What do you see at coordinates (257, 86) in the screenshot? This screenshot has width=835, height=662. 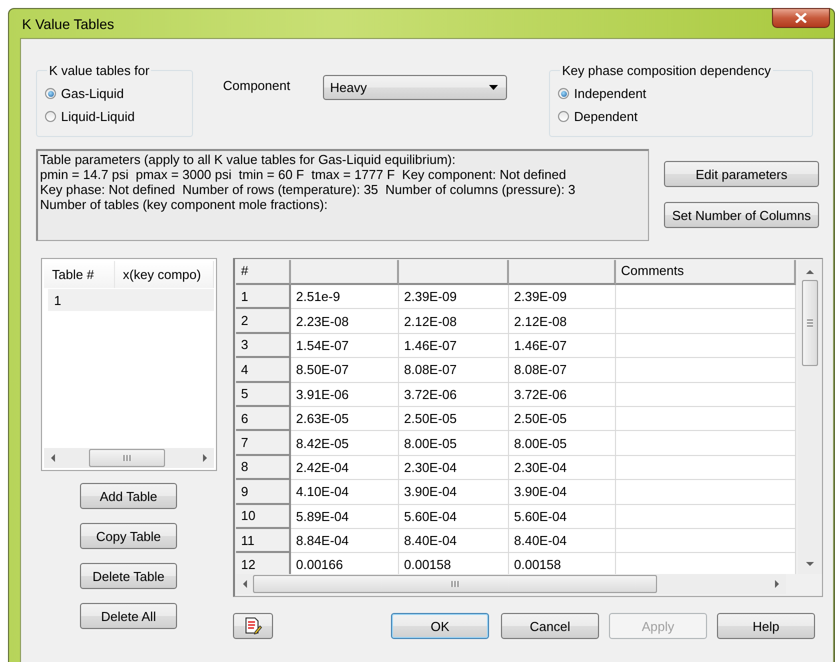 I see `field-label: Component` at bounding box center [257, 86].